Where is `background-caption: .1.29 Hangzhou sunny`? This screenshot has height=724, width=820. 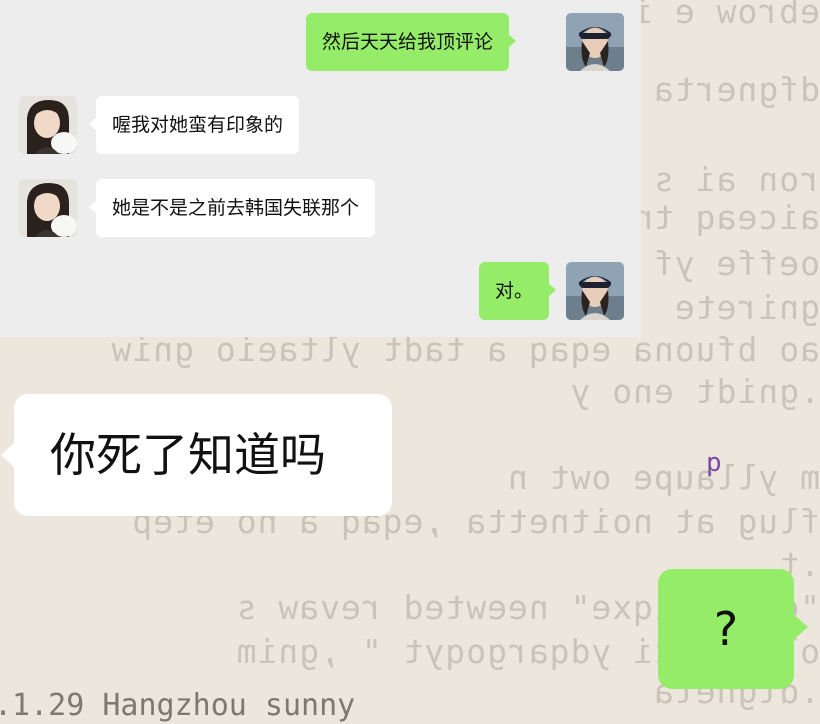 background-caption: .1.29 Hangzhou sunny is located at coordinates (178, 705).